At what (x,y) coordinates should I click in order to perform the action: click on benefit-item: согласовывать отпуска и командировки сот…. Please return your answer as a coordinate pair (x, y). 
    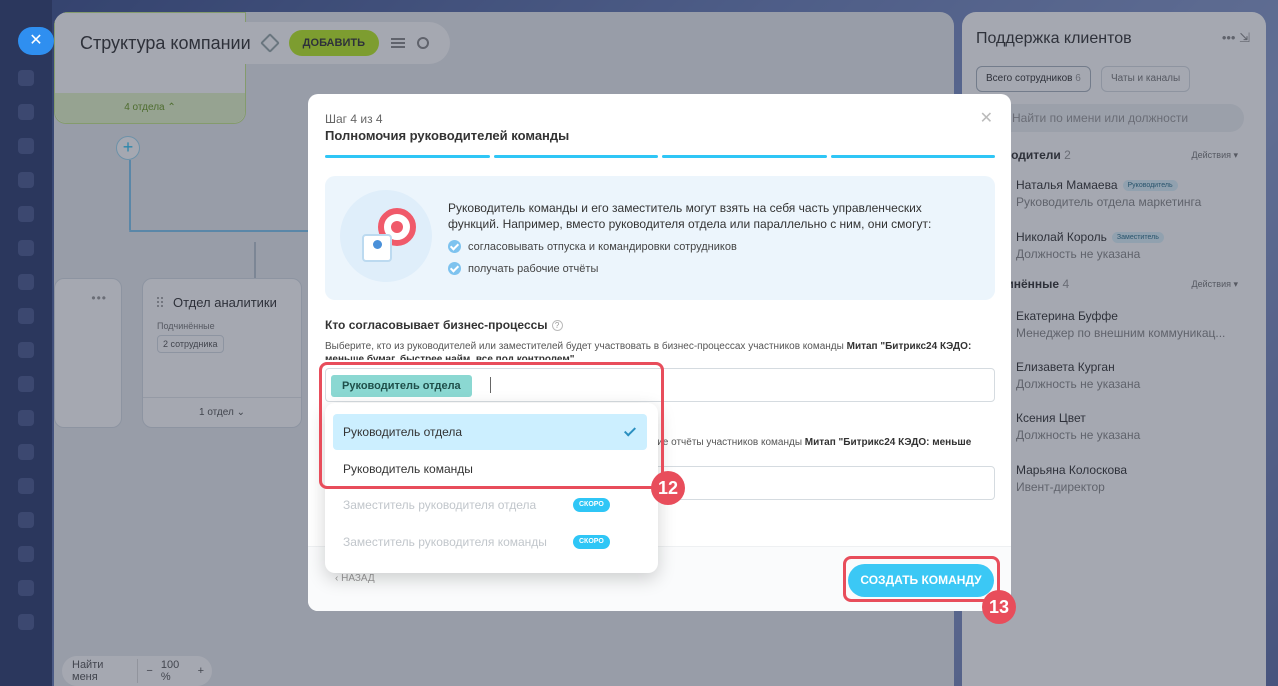
    Looking at the image, I should click on (592, 246).